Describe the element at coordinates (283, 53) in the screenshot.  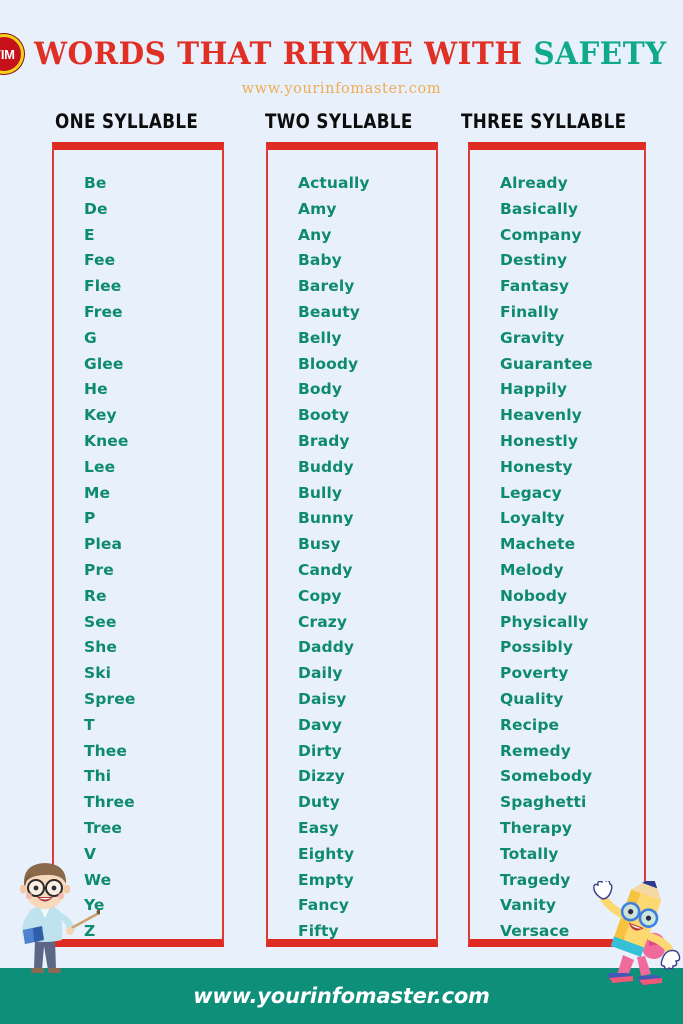
I see `page-title-red-part: WORDS THAT RHYME WITH` at that location.